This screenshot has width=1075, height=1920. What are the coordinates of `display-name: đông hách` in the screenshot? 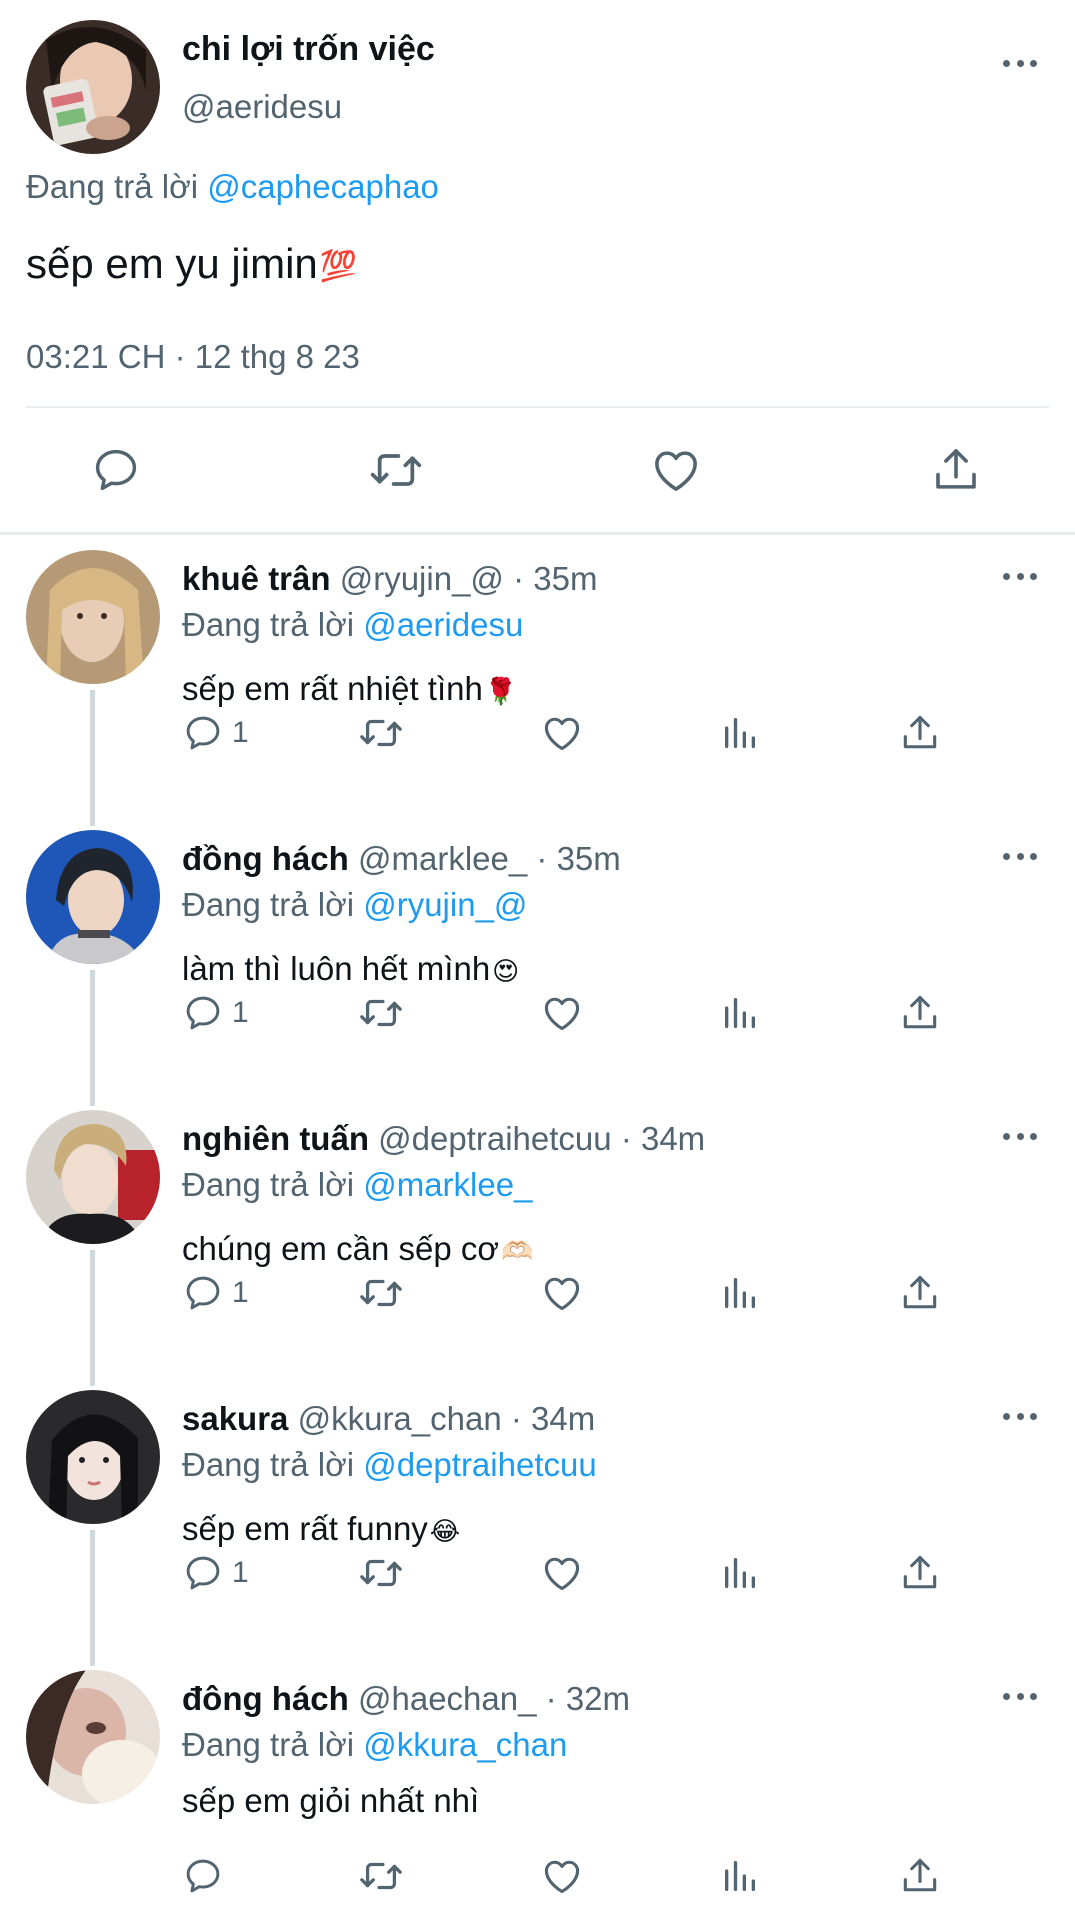 It's located at (265, 1698).